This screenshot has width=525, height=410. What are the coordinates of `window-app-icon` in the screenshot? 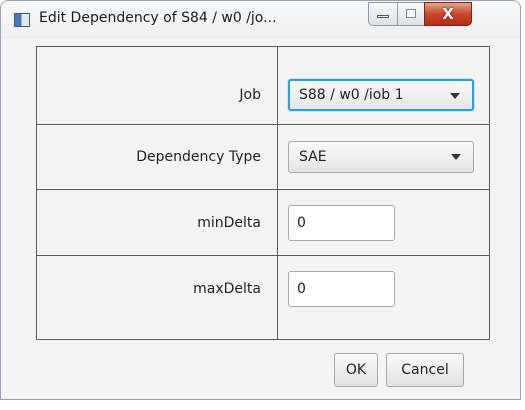 It's located at (22, 20).